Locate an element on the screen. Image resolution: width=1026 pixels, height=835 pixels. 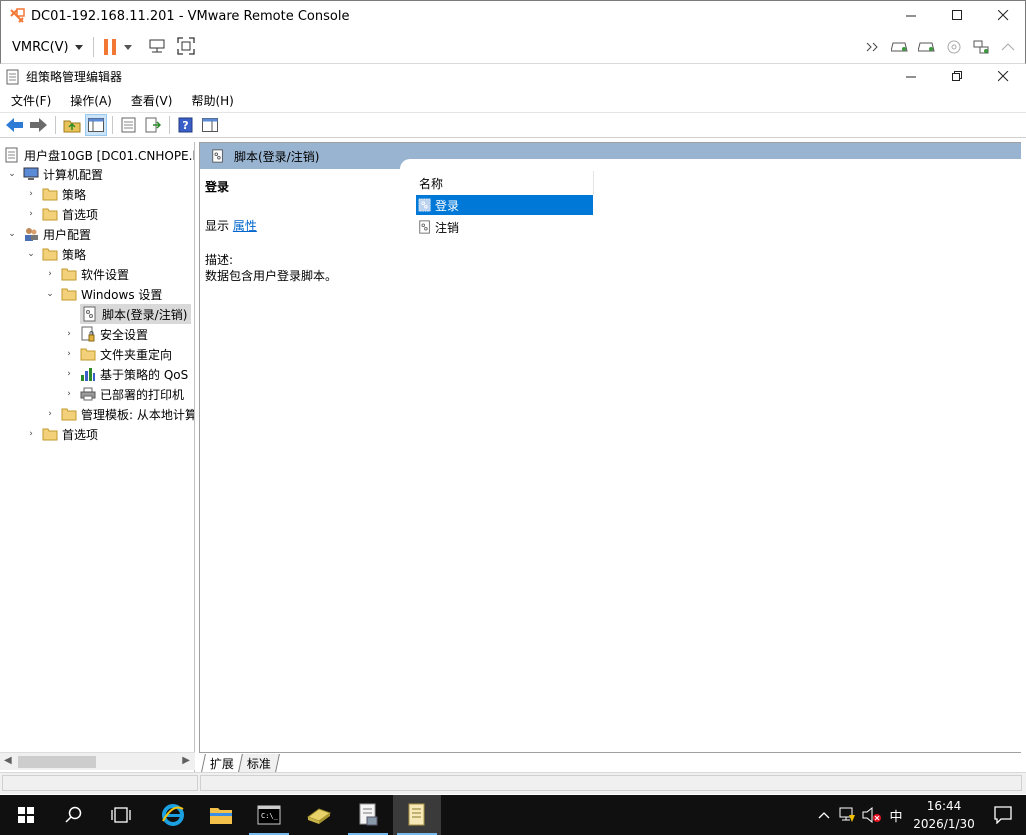
tree-item-qos: › 基于策略的 QoS is located at coordinates (125, 374).